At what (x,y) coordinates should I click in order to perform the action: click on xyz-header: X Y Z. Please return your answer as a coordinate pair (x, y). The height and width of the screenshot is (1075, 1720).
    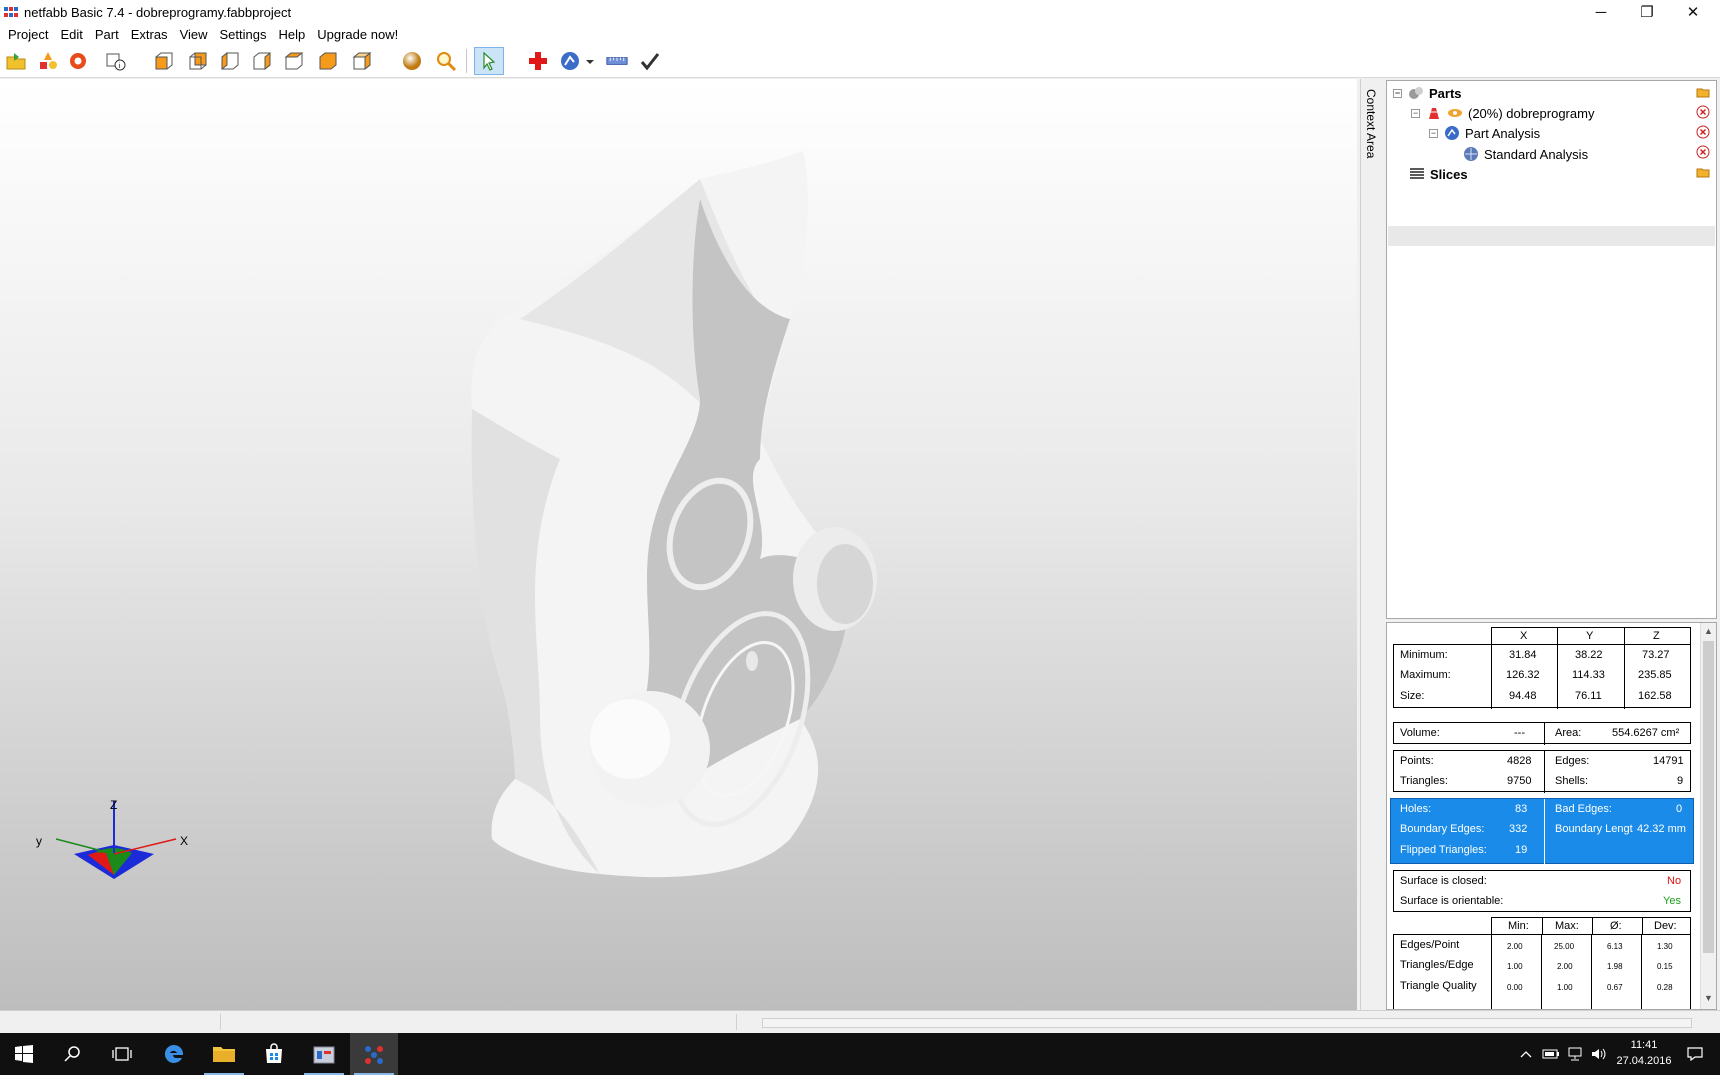
    Looking at the image, I should click on (1591, 636).